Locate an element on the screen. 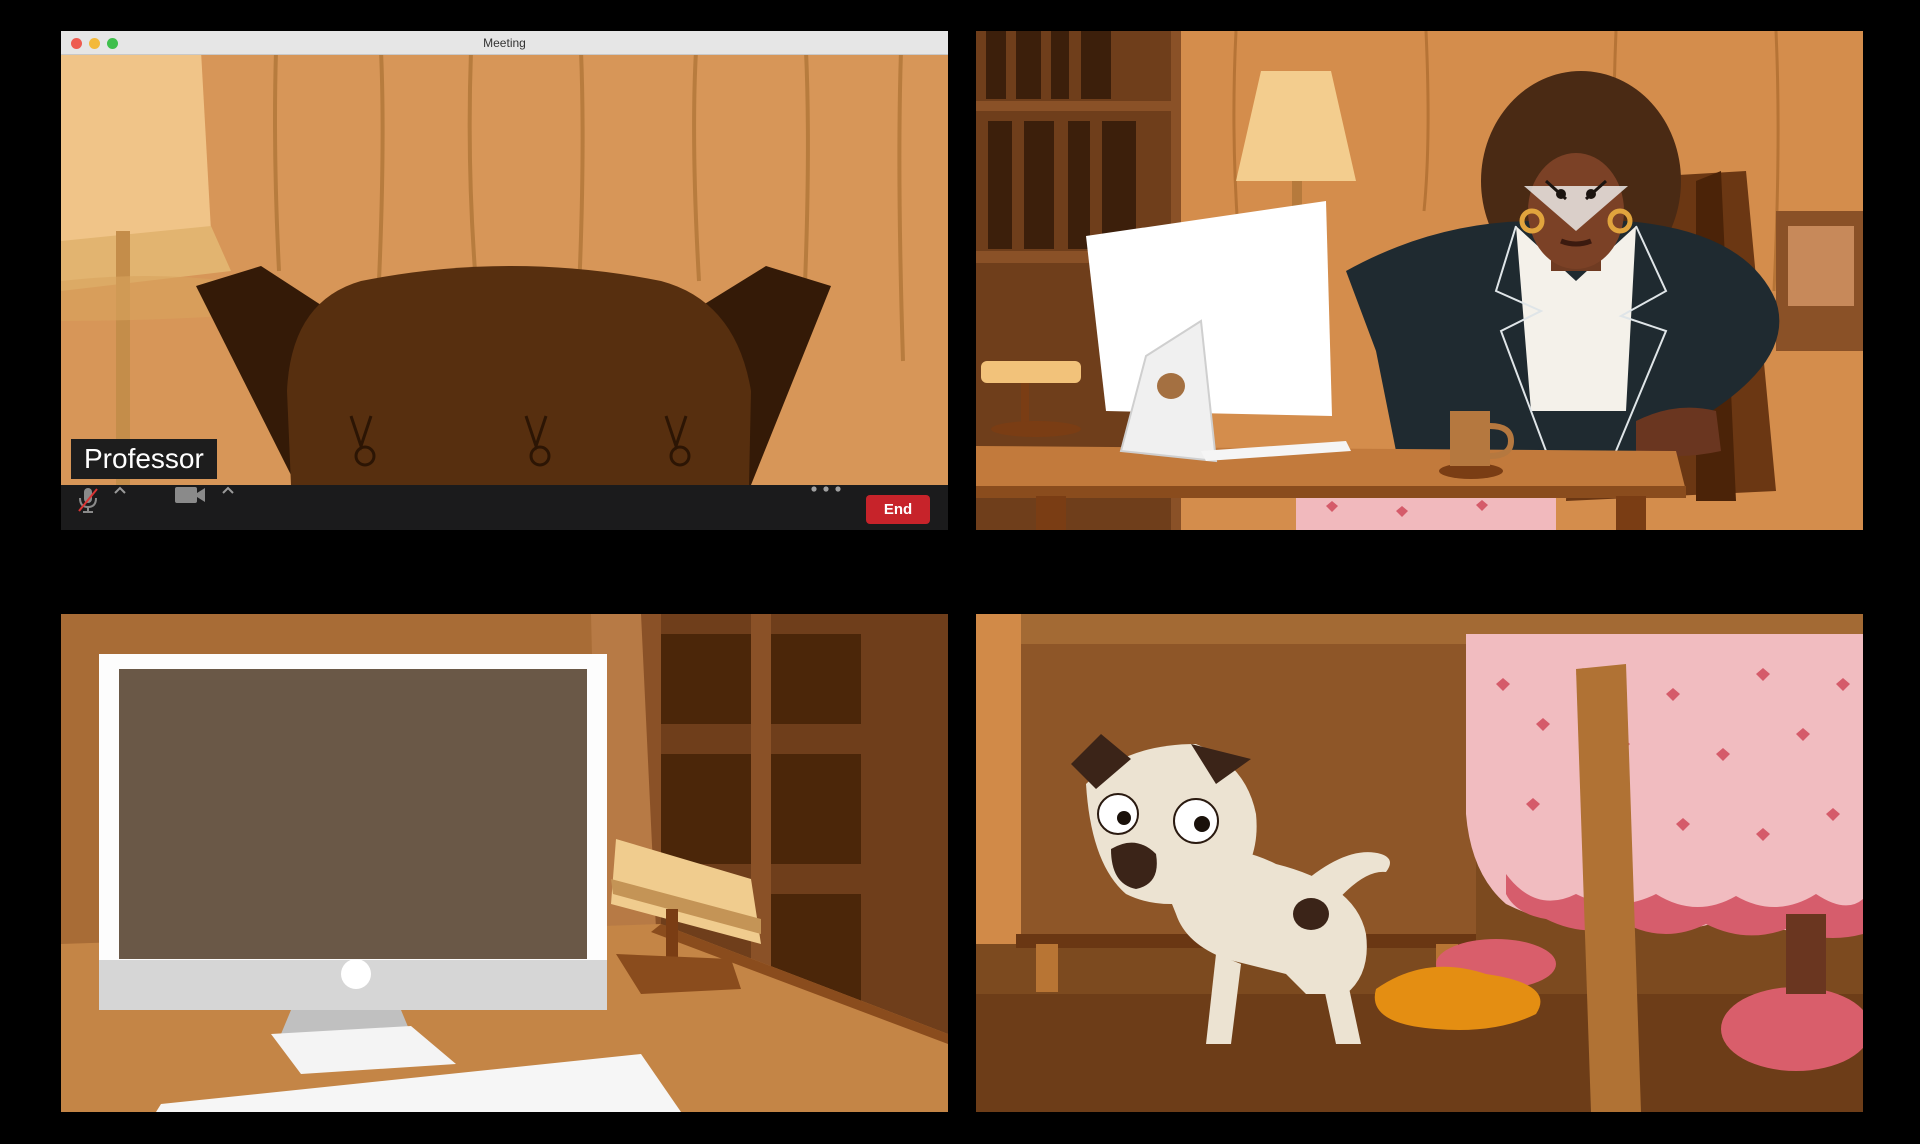 This screenshot has width=1920, height=1144. window-titlebar: Meeting is located at coordinates (504, 43).